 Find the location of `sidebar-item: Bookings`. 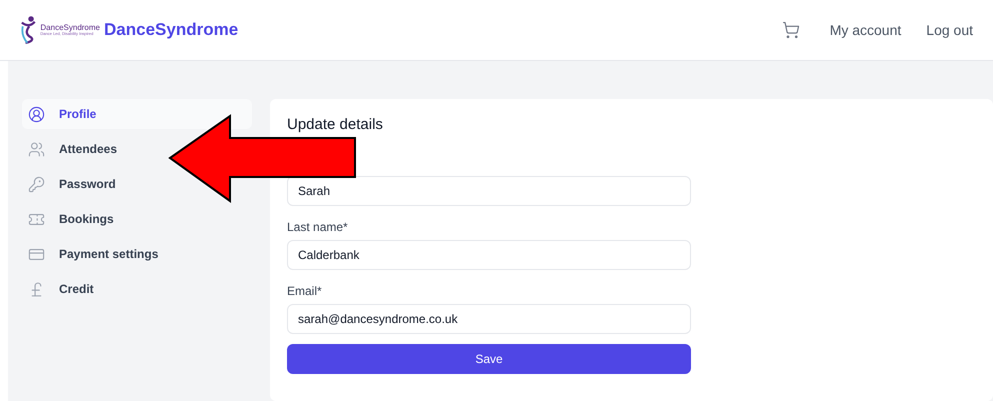

sidebar-item: Bookings is located at coordinates (71, 219).